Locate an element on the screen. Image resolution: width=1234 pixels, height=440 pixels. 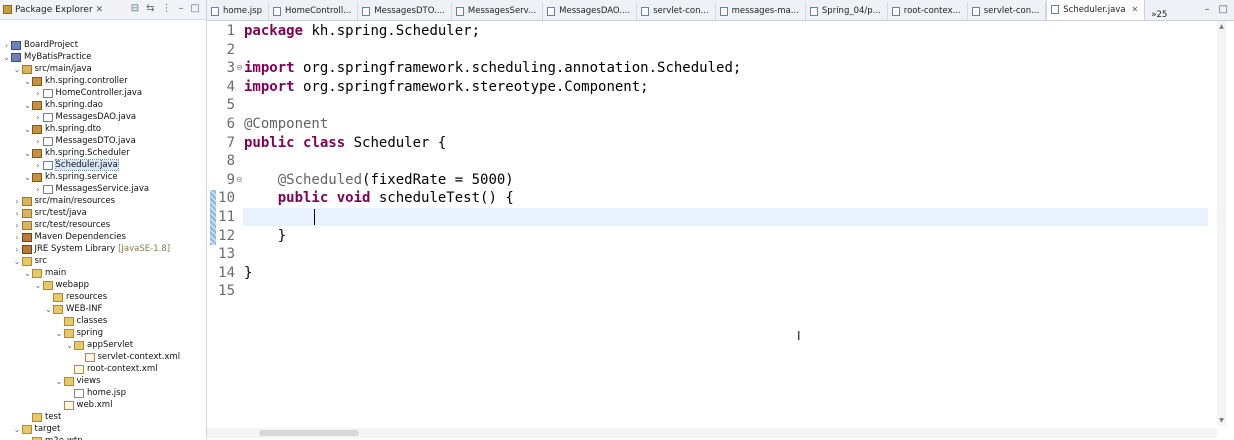
tree-item: › Scheduler.java is located at coordinates (59, 165).